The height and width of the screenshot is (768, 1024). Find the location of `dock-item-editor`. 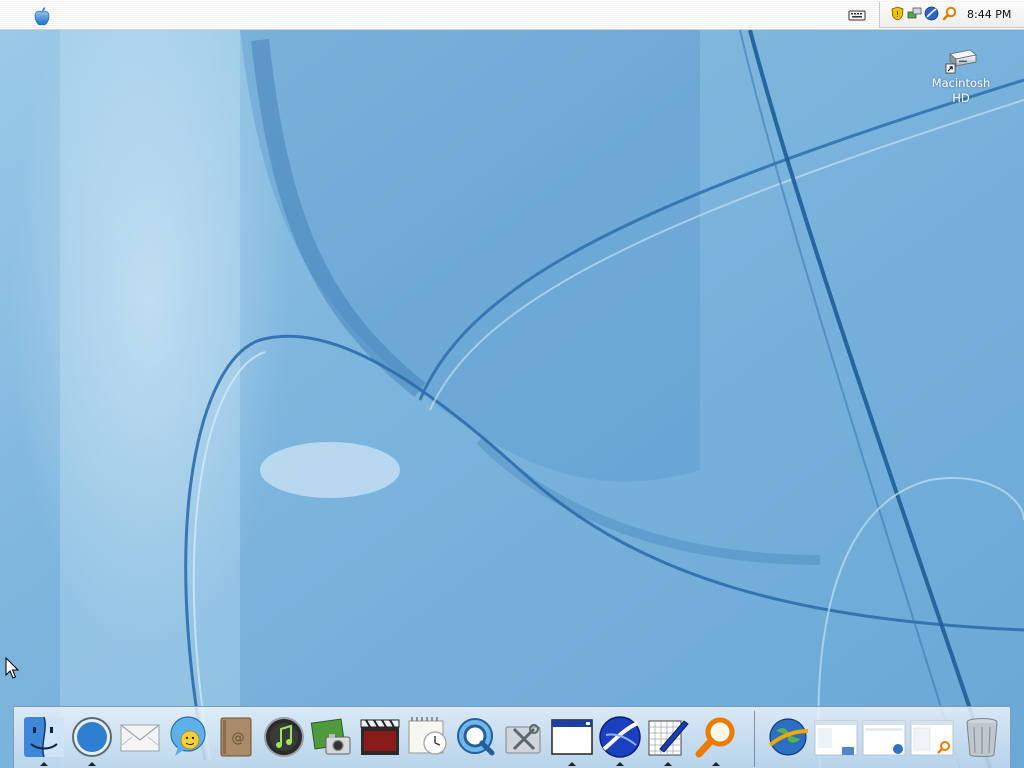

dock-item-editor is located at coordinates (668, 737).